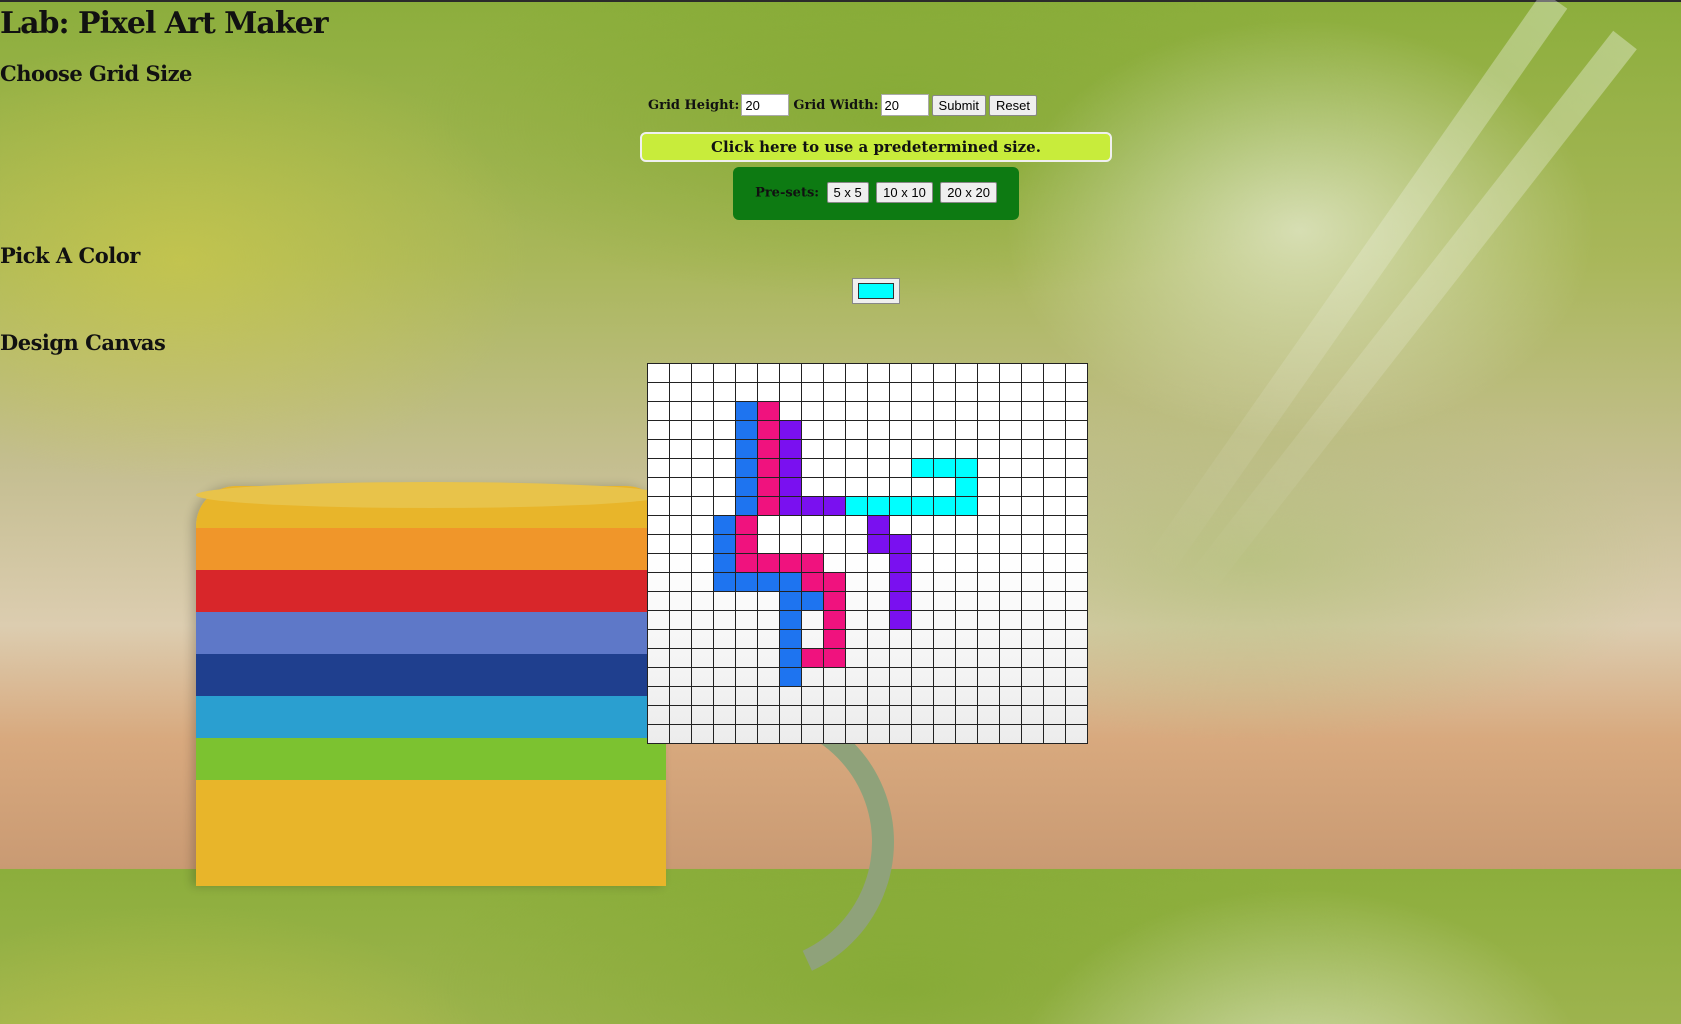 The width and height of the screenshot is (1681, 1024). Describe the element at coordinates (876, 147) in the screenshot. I see `predetermined-size-toggle: Click here to use a predetermined size.` at that location.